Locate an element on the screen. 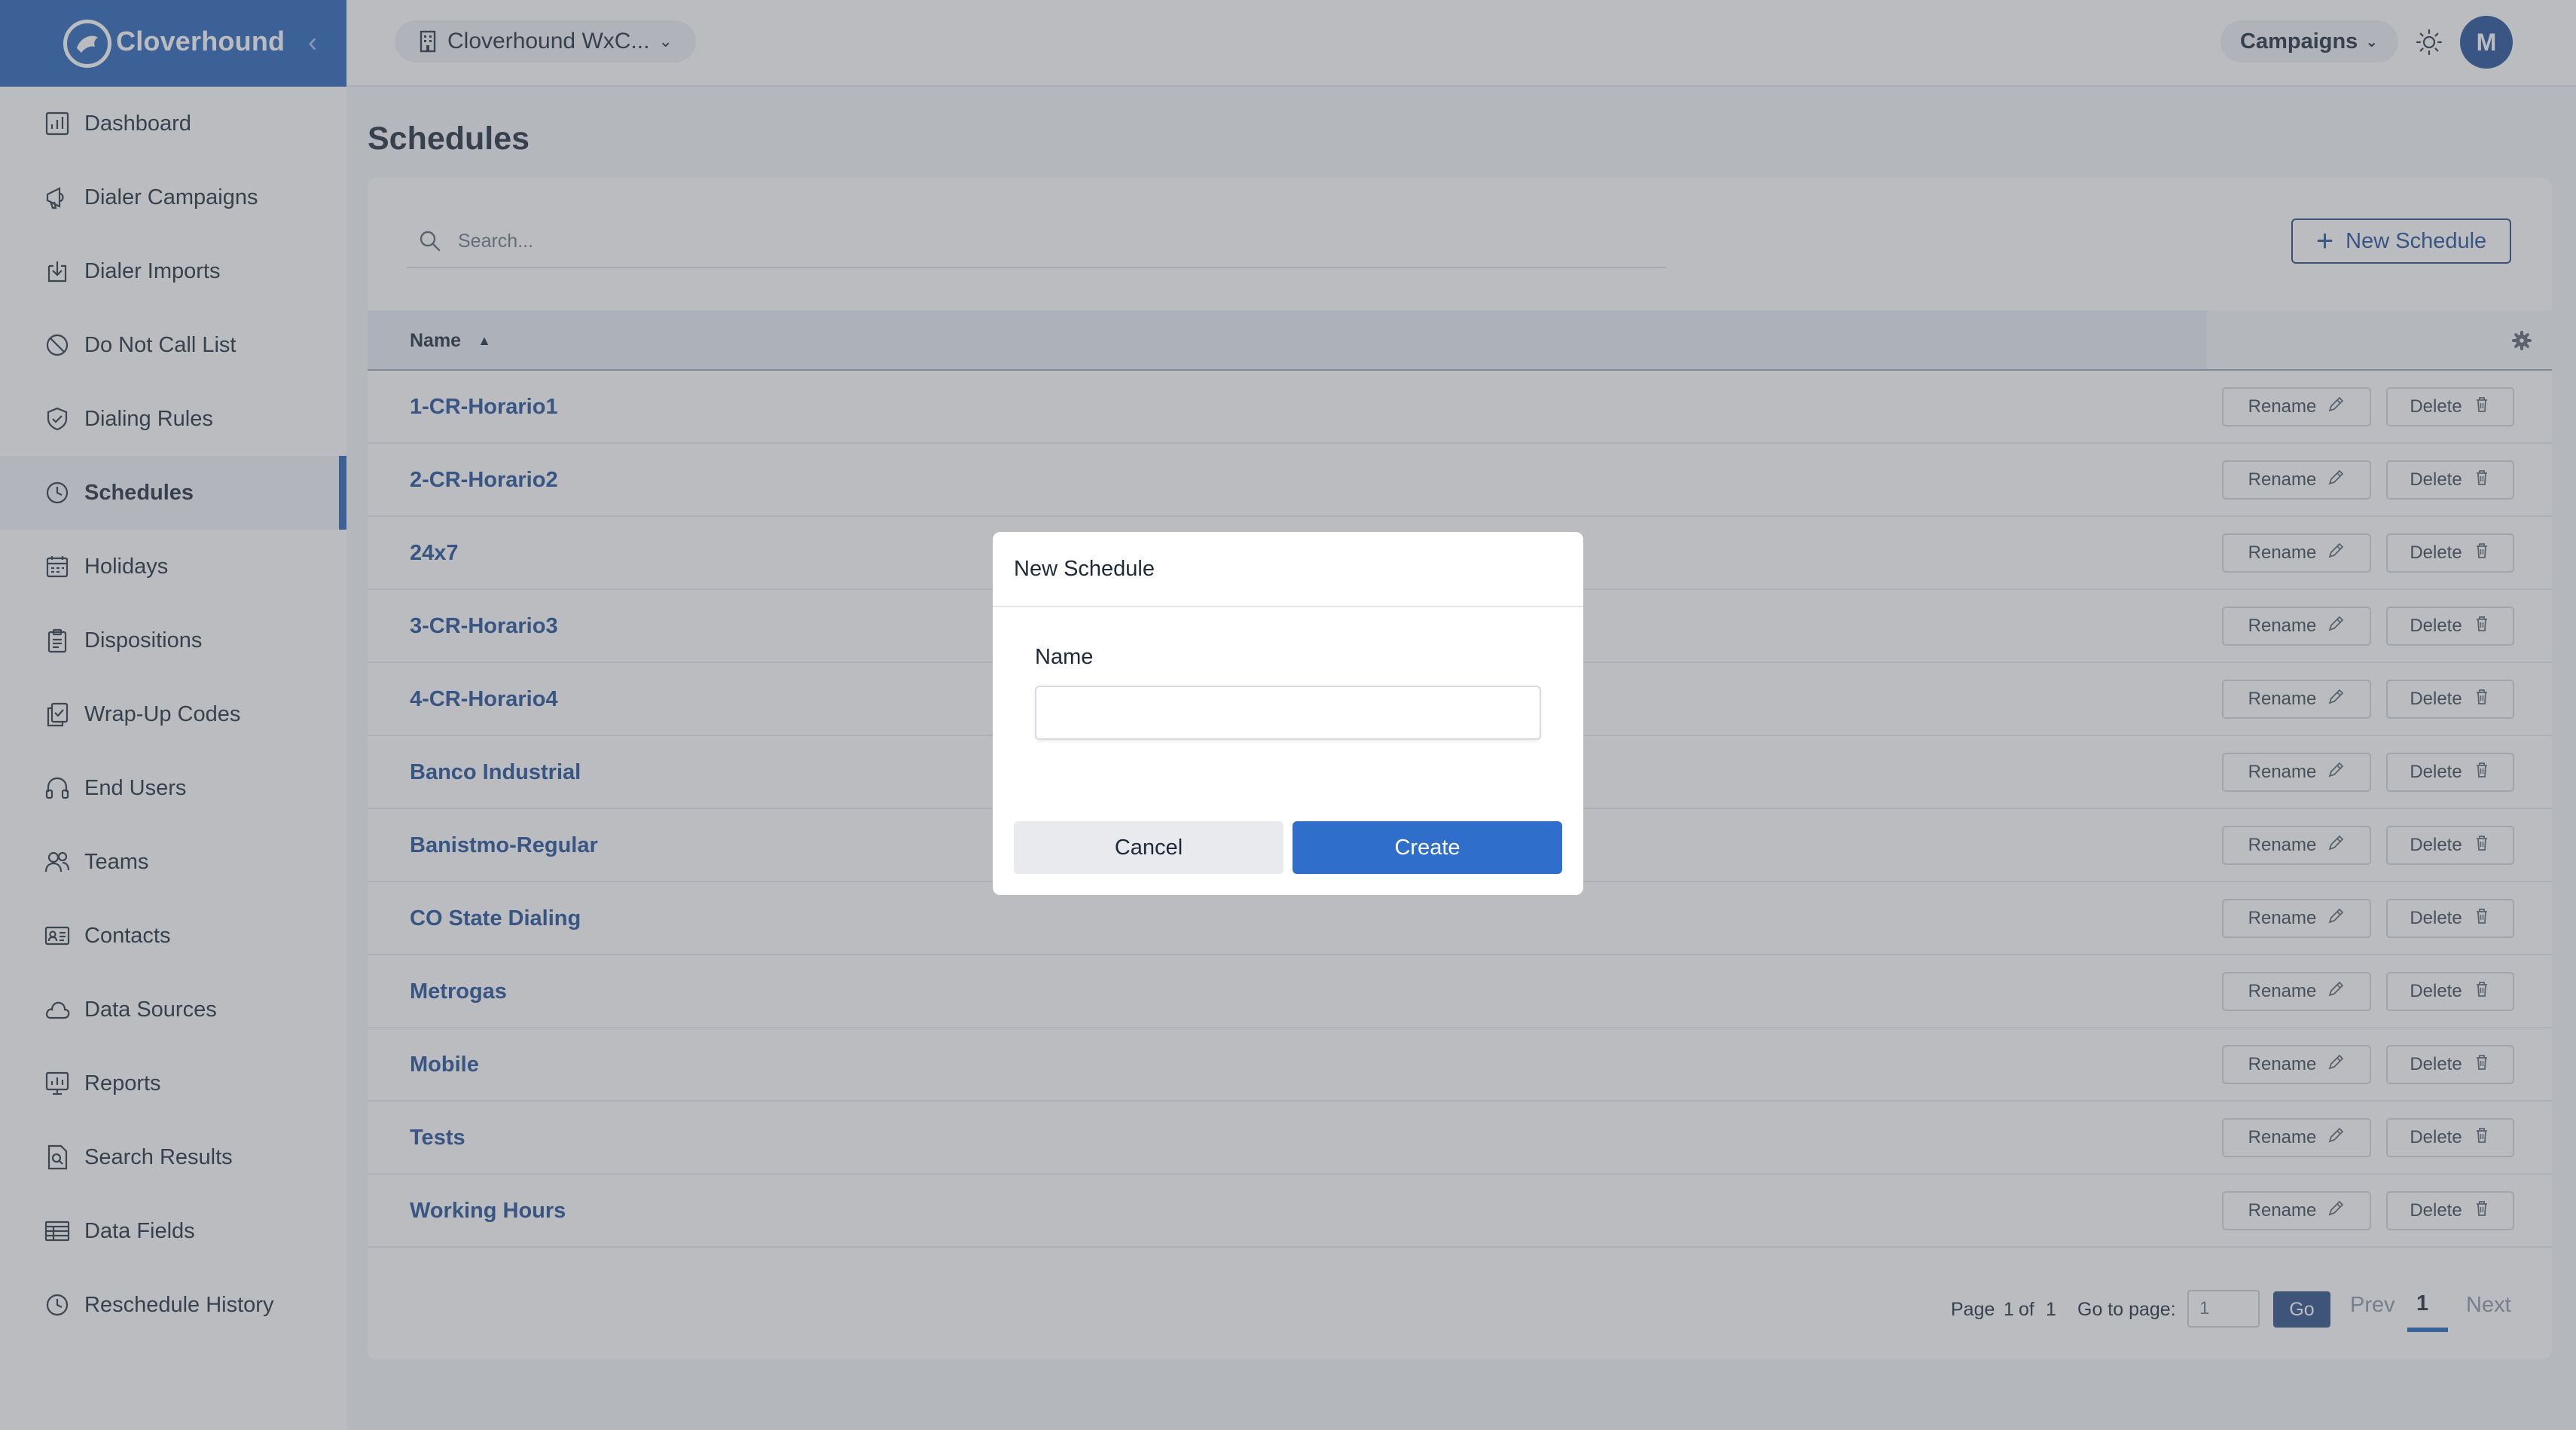  new-schedule-dialog: New Schedule Name Cancel Create is located at coordinates (1288, 714).